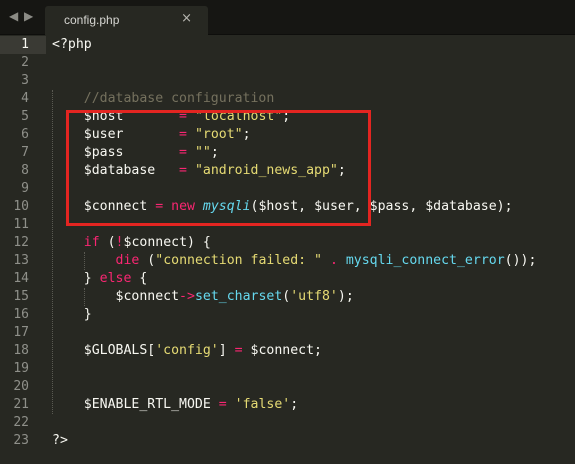  What do you see at coordinates (21, 386) in the screenshot?
I see `line-number: 20` at bounding box center [21, 386].